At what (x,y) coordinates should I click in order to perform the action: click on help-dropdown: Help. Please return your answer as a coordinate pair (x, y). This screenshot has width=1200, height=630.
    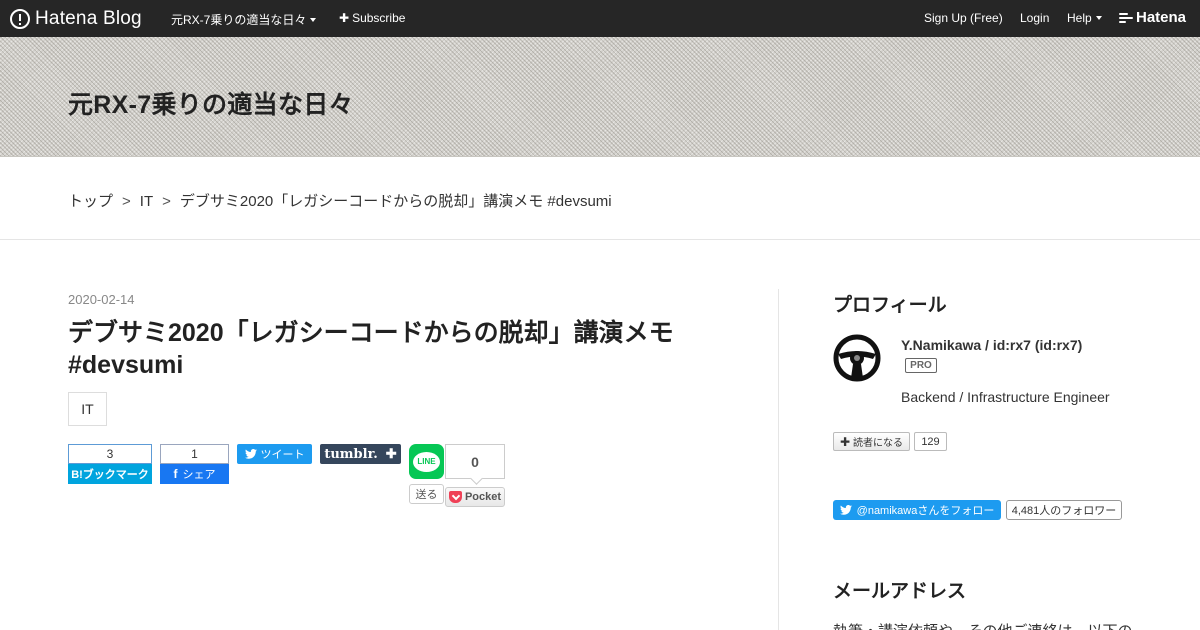
    Looking at the image, I should click on (1084, 18).